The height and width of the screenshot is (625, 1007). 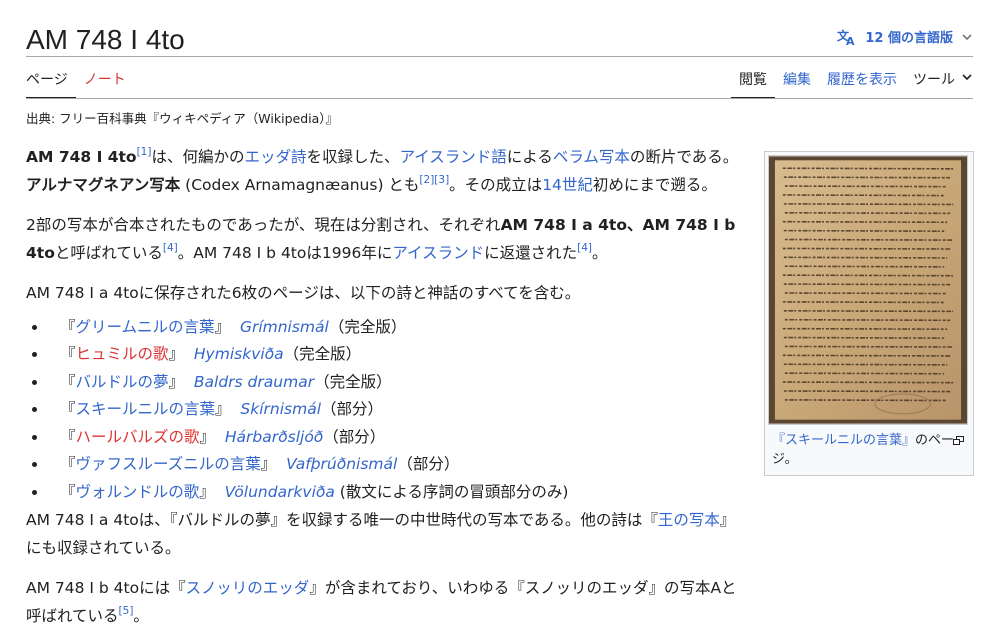 What do you see at coordinates (145, 327) in the screenshot?
I see `poem-link-ja: グリームニルの言葉` at bounding box center [145, 327].